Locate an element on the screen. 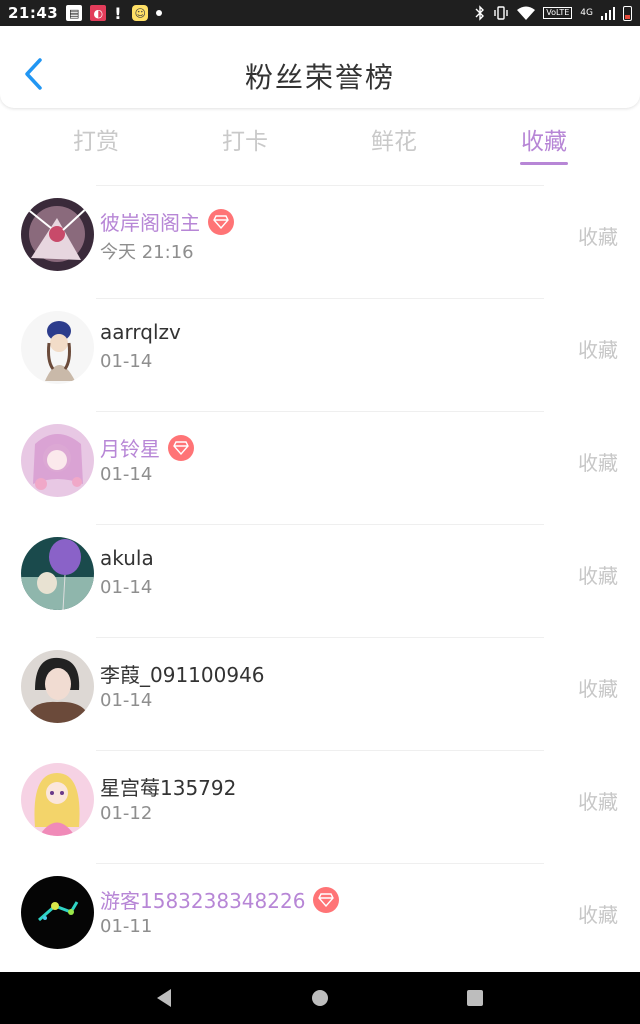 Image resolution: width=640 pixels, height=1024 pixels. back-triangle-icon is located at coordinates (164, 998).